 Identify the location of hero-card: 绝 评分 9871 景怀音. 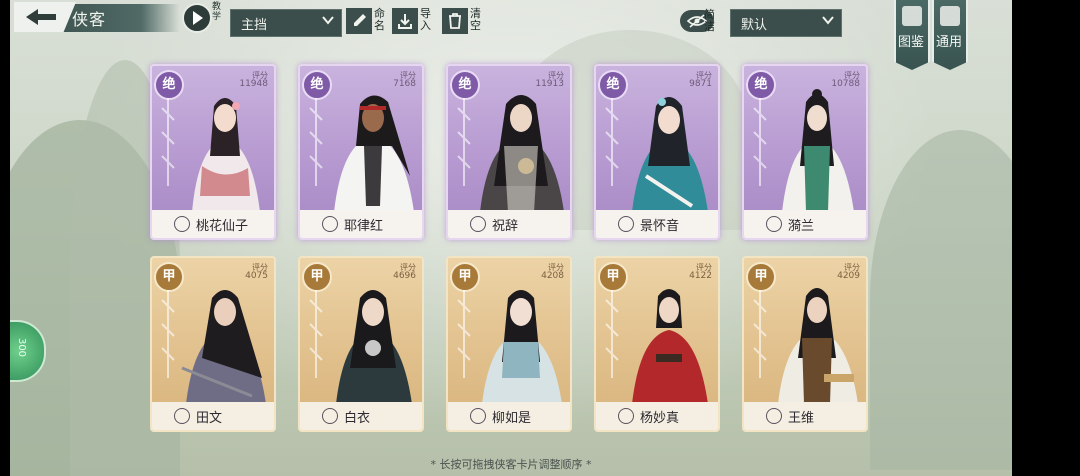
(657, 152).